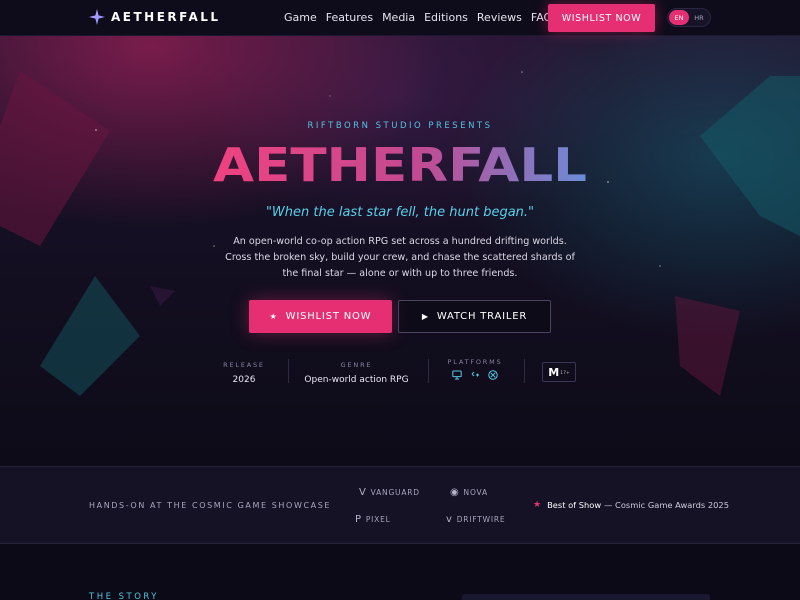  I want to click on language-option-hr: HR, so click(699, 17).